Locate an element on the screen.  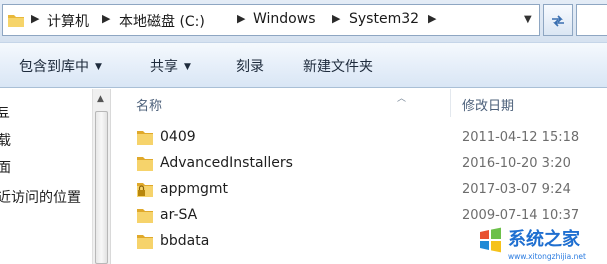
include-in-library-button: 包含到库中 ▼ is located at coordinates (60, 66).